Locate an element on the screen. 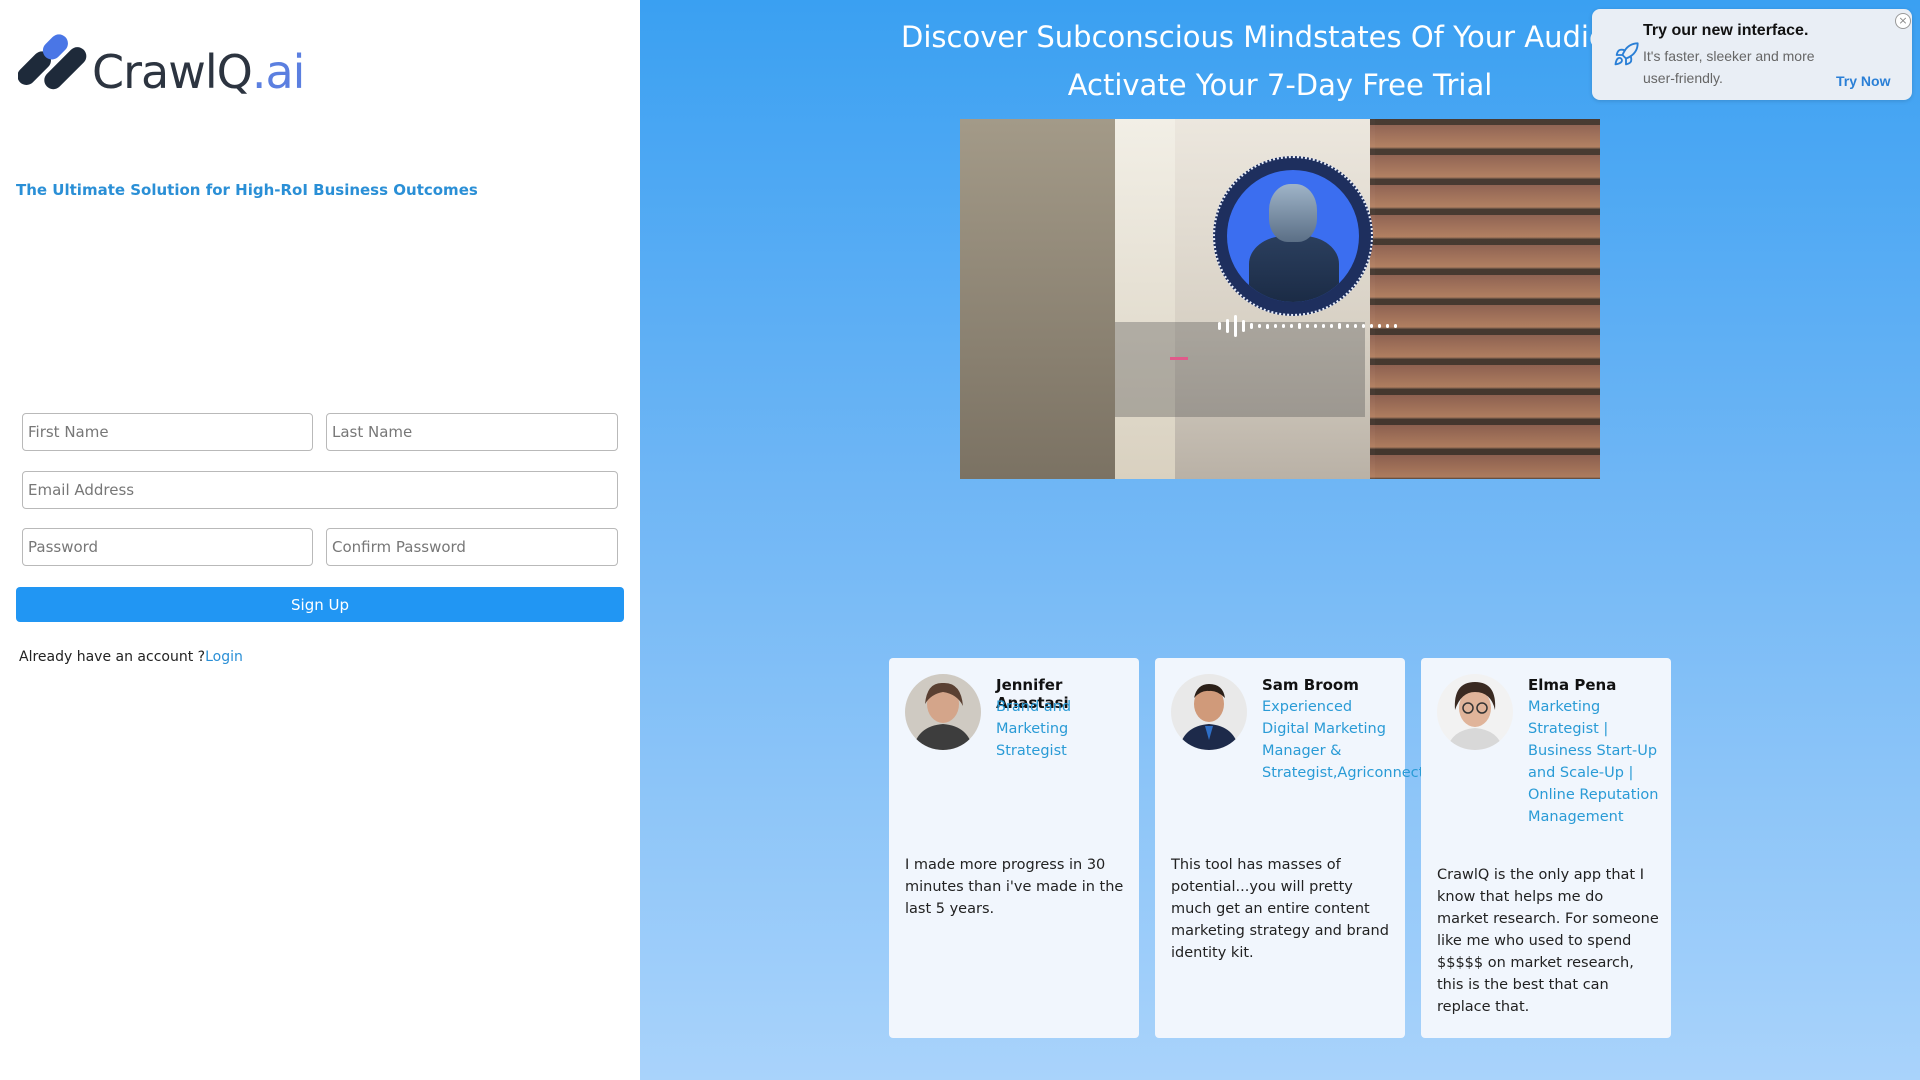 The width and height of the screenshot is (1920, 1080). video-indicator is located at coordinates (1179, 358).